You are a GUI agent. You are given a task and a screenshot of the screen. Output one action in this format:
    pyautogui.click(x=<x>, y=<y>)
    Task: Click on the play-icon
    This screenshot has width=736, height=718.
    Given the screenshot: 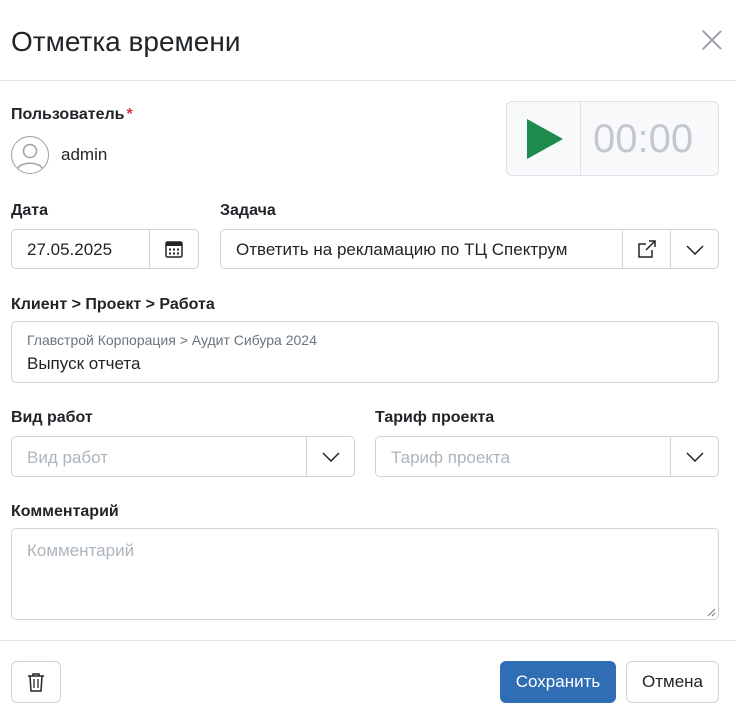 What is the action you would take?
    pyautogui.click(x=545, y=139)
    